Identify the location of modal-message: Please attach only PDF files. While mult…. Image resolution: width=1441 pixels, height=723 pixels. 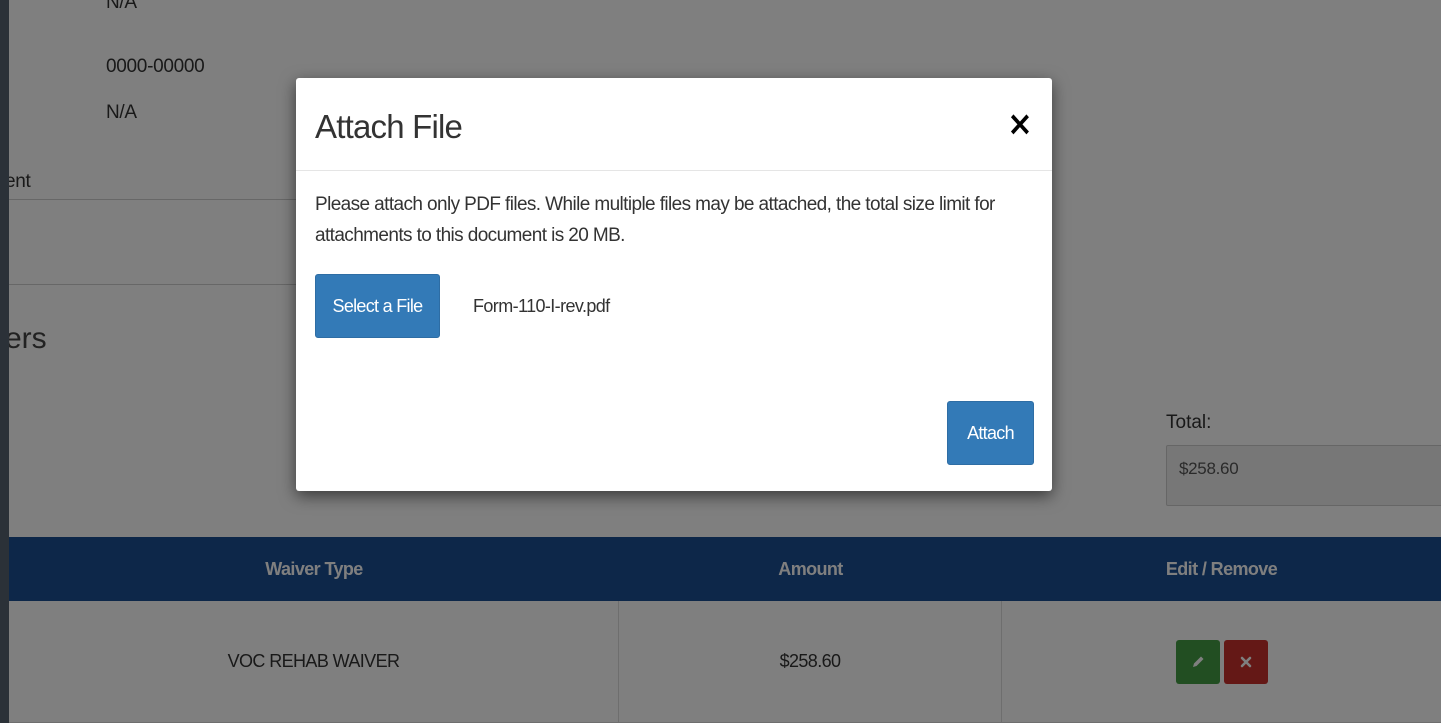
(655, 220).